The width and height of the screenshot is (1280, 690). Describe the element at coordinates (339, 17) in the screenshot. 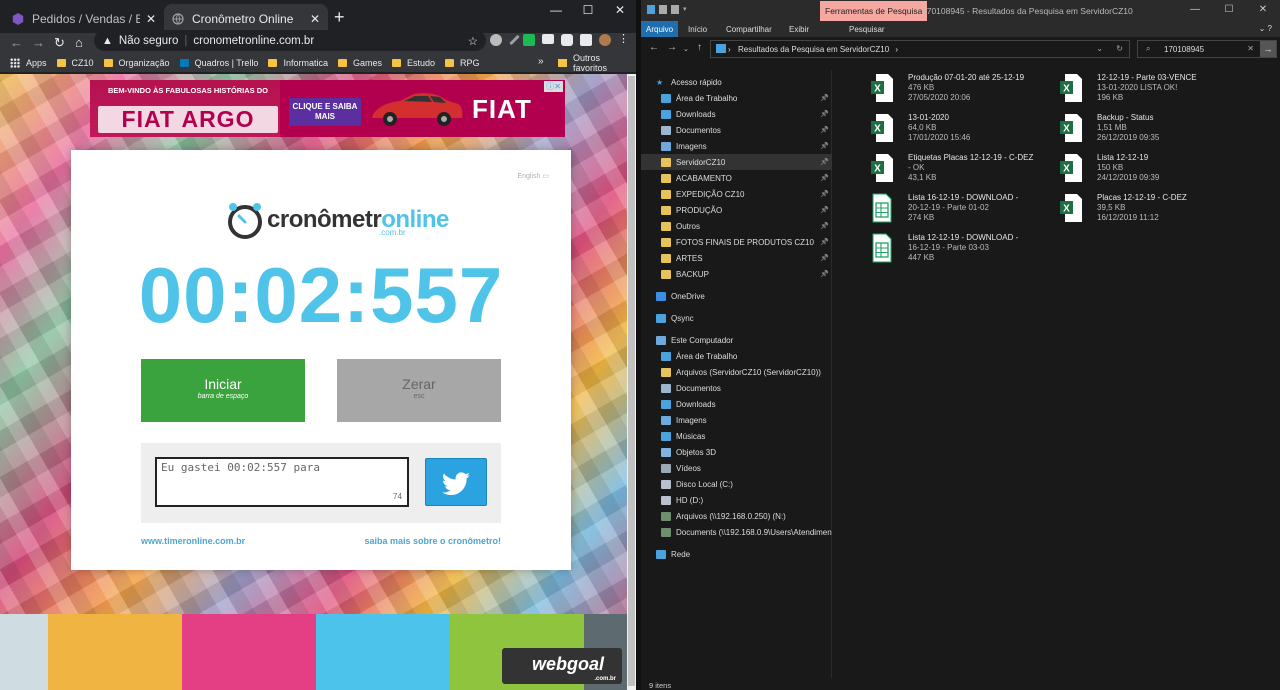

I see `new-tab-icon: +` at that location.